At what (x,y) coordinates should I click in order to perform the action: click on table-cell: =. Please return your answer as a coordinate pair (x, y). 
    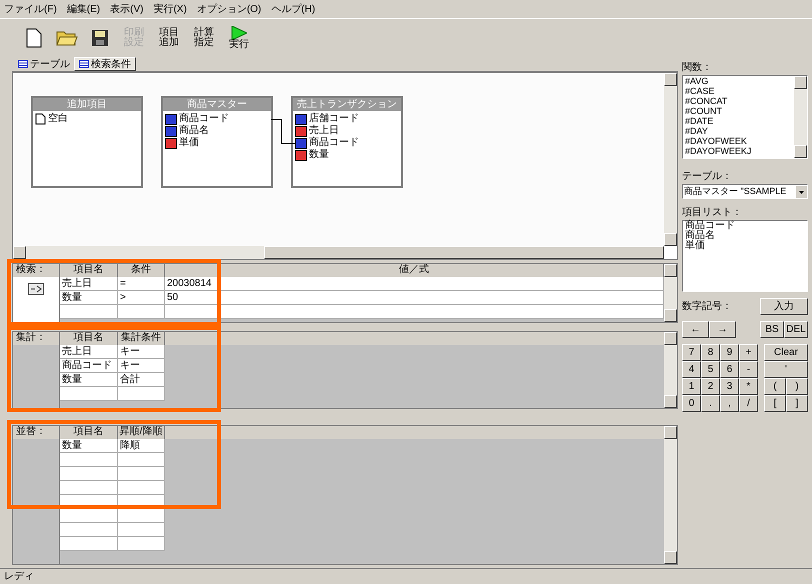
    Looking at the image, I should click on (141, 284).